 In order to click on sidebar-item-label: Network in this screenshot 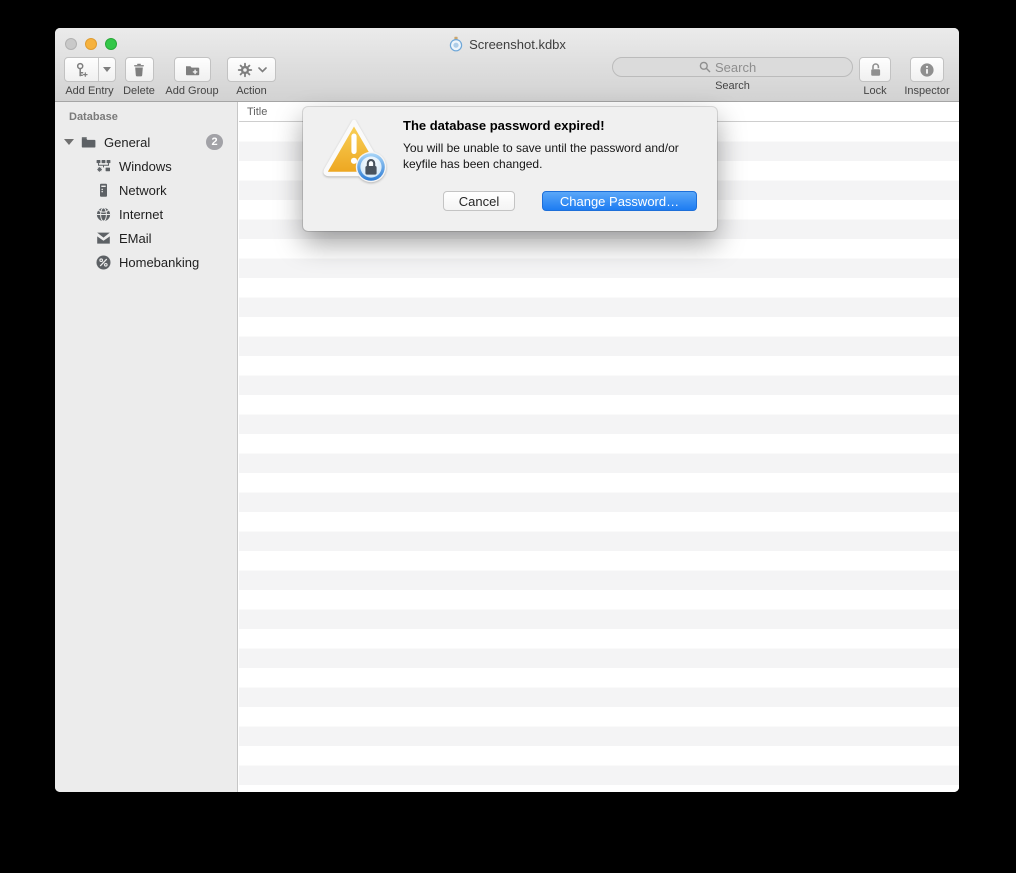, I will do `click(143, 190)`.